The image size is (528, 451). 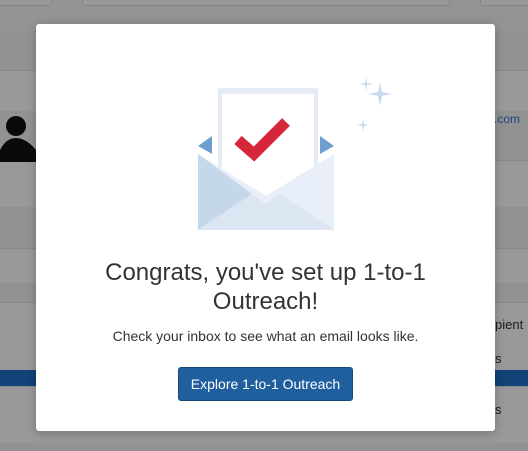 What do you see at coordinates (265, 384) in the screenshot?
I see `explore-outreach-button: Explore 1-to-1 Outreach` at bounding box center [265, 384].